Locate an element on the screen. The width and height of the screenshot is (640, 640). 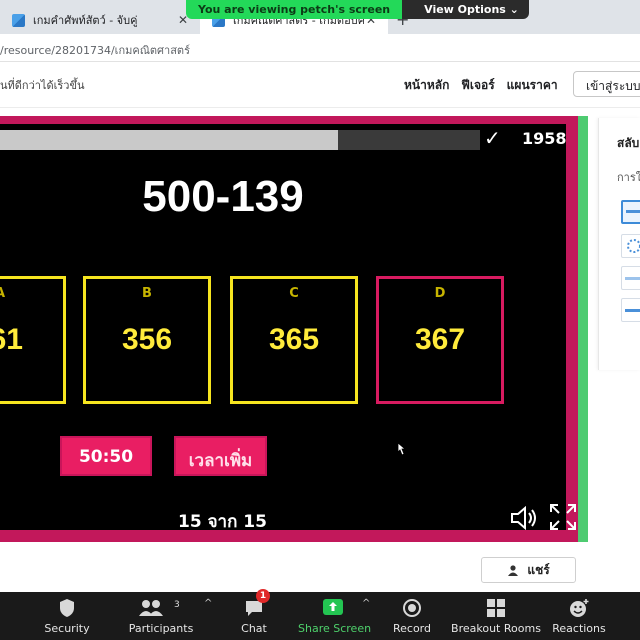
record-button: Record is located at coordinates (412, 616).